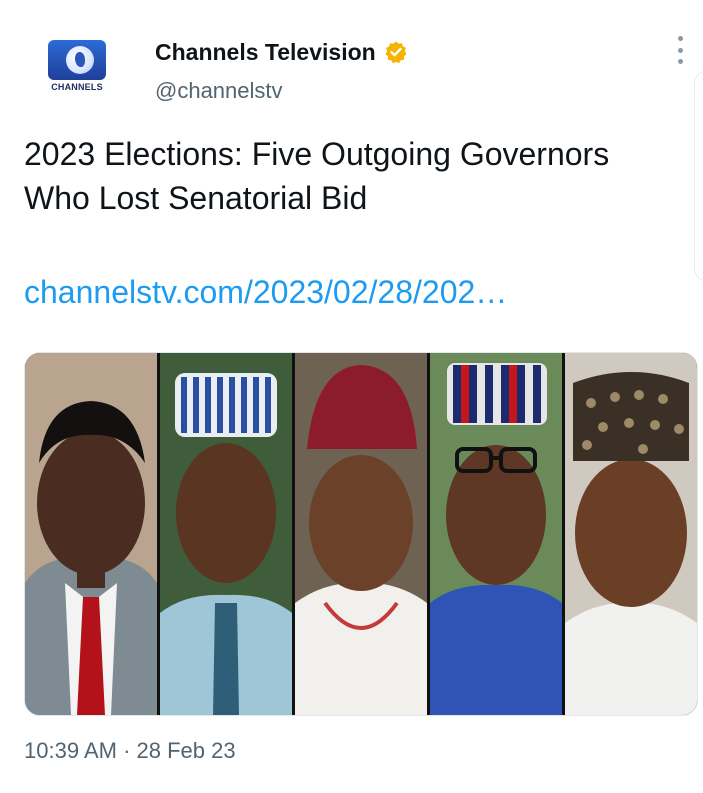 This screenshot has height=793, width=703. Describe the element at coordinates (698, 176) in the screenshot. I see `side-panel-edge` at that location.